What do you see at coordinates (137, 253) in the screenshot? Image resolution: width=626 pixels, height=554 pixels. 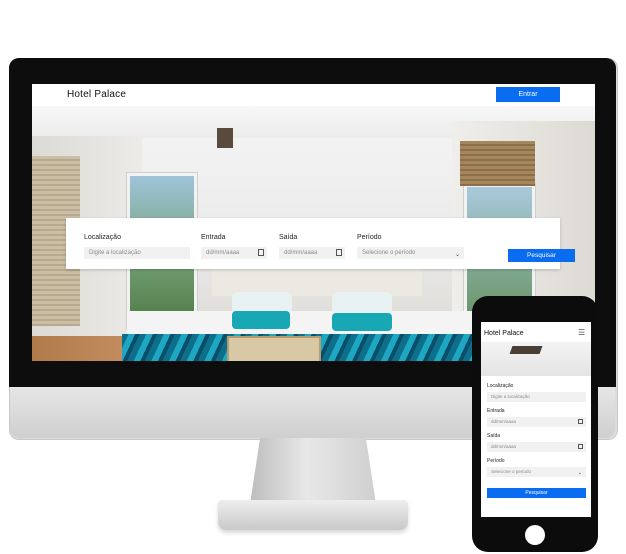 I see `location-input: Digite a localização` at bounding box center [137, 253].